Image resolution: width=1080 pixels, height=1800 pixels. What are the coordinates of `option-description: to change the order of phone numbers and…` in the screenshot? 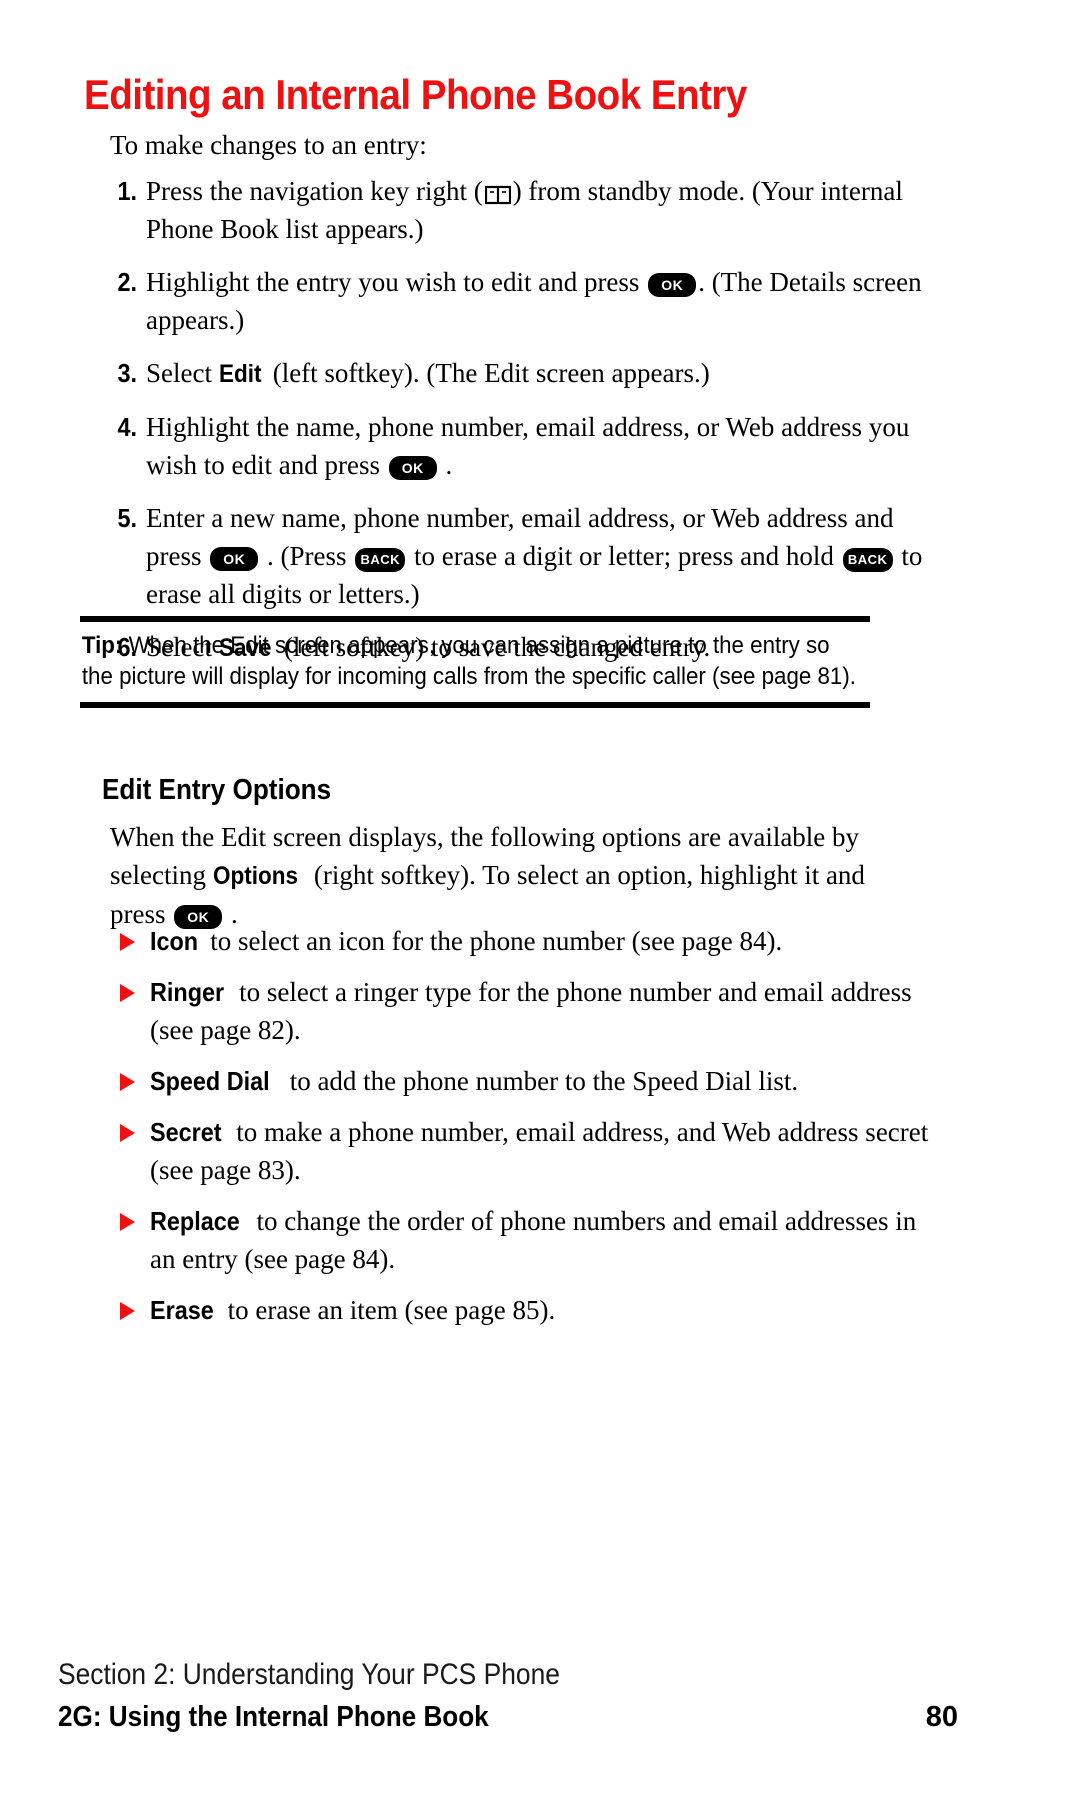 It's located at (533, 1240).